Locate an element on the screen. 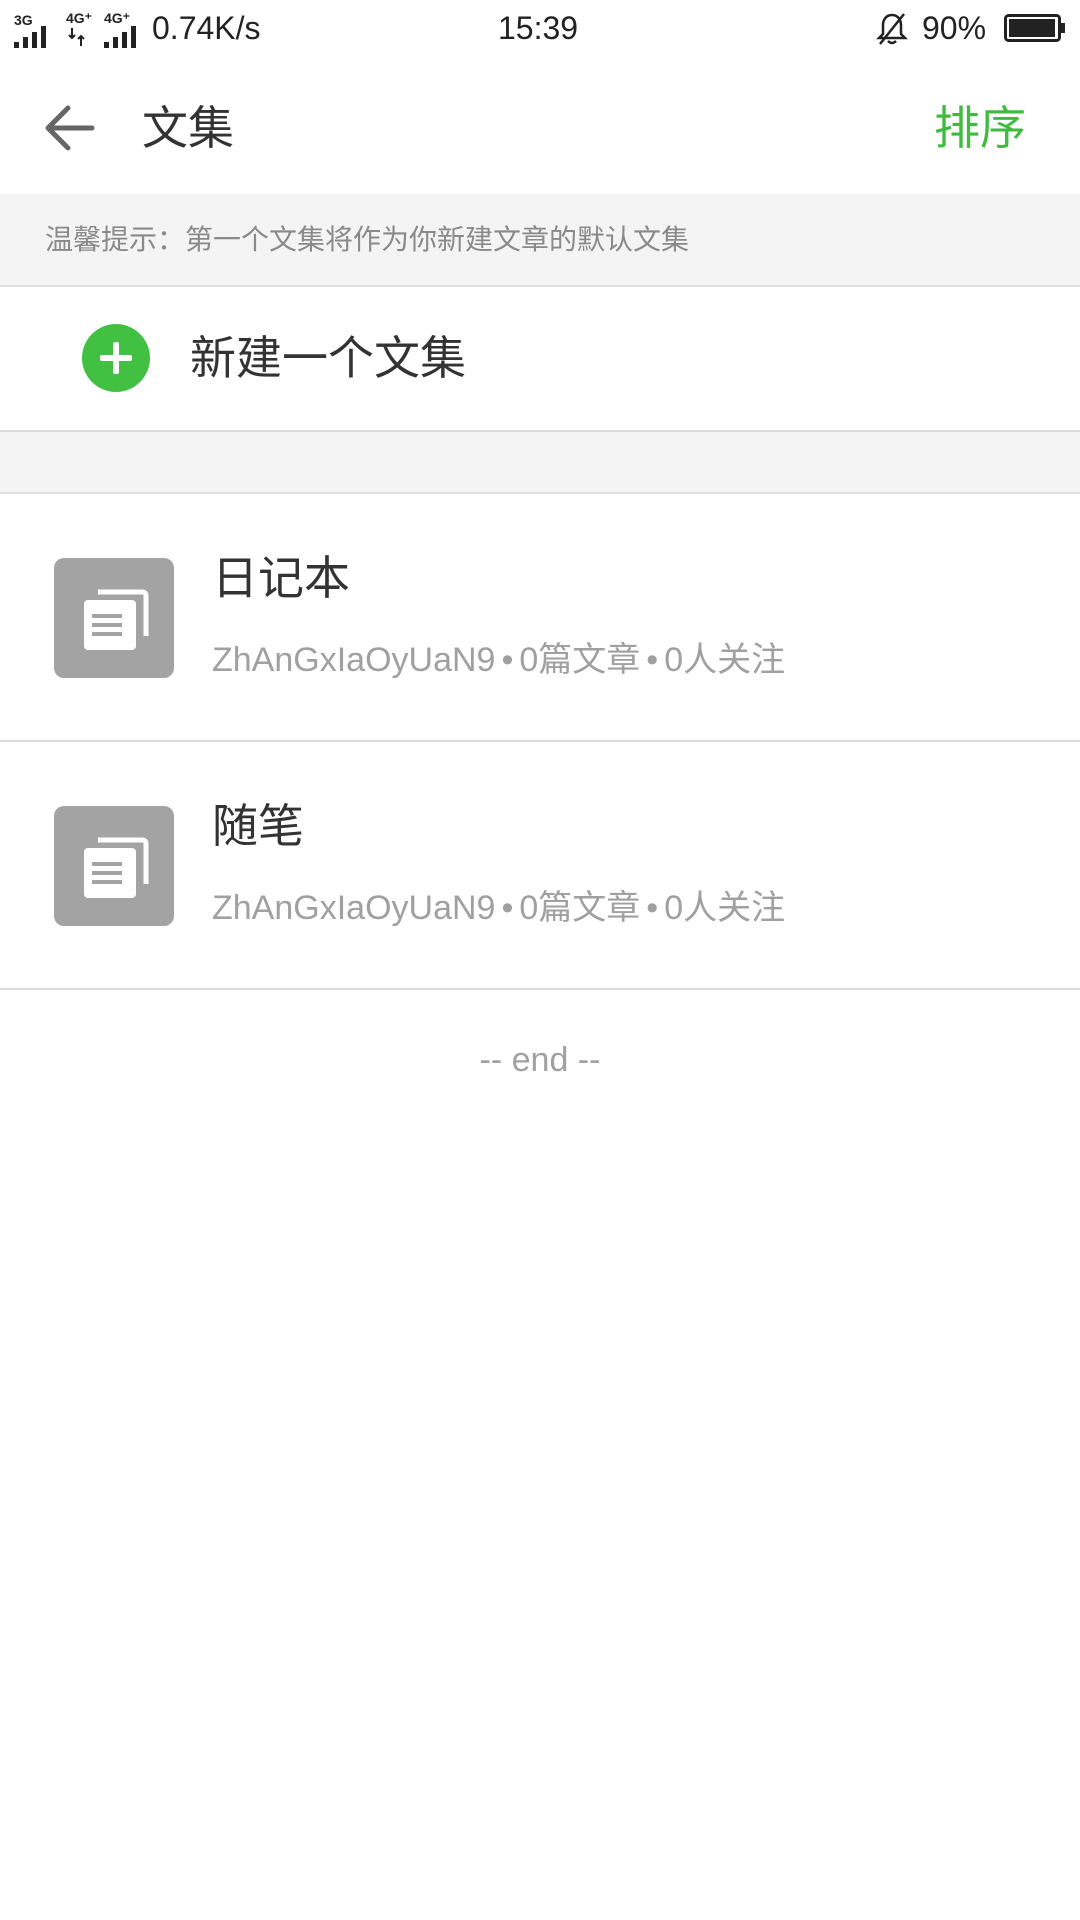 Image resolution: width=1080 pixels, height=1920 pixels. signal-icon is located at coordinates (30, 37).